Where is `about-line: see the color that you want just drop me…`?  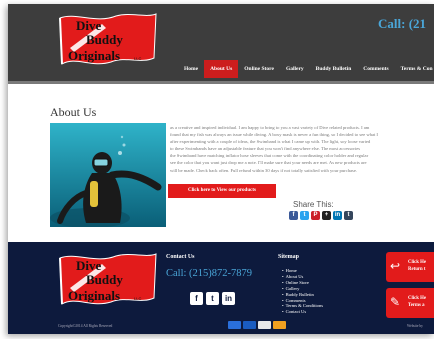
about-line: see the color that you want just drop me… is located at coordinates (268, 163).